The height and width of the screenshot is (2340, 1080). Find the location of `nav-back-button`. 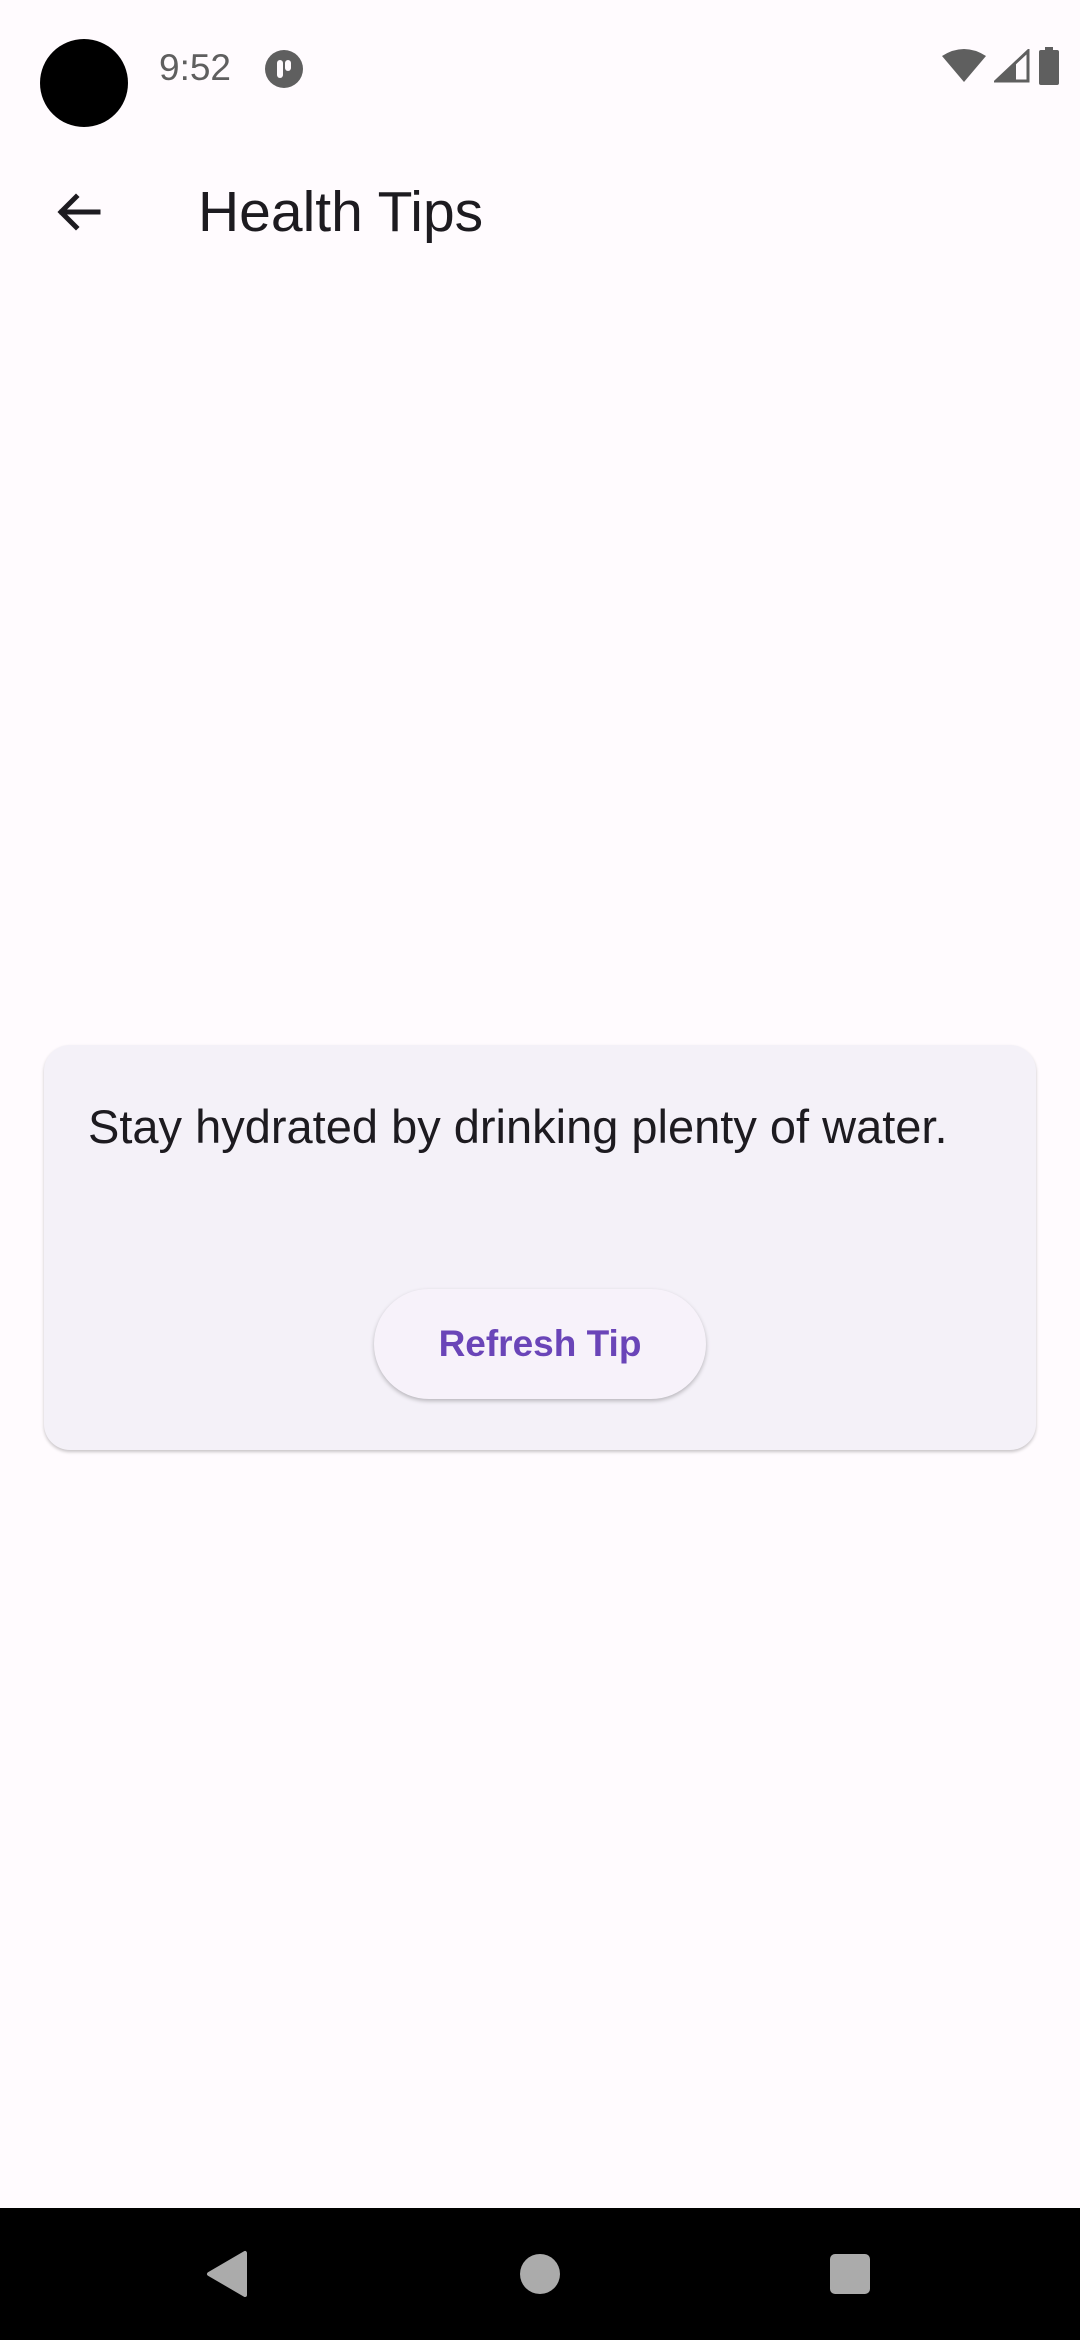

nav-back-button is located at coordinates (226, 2274).